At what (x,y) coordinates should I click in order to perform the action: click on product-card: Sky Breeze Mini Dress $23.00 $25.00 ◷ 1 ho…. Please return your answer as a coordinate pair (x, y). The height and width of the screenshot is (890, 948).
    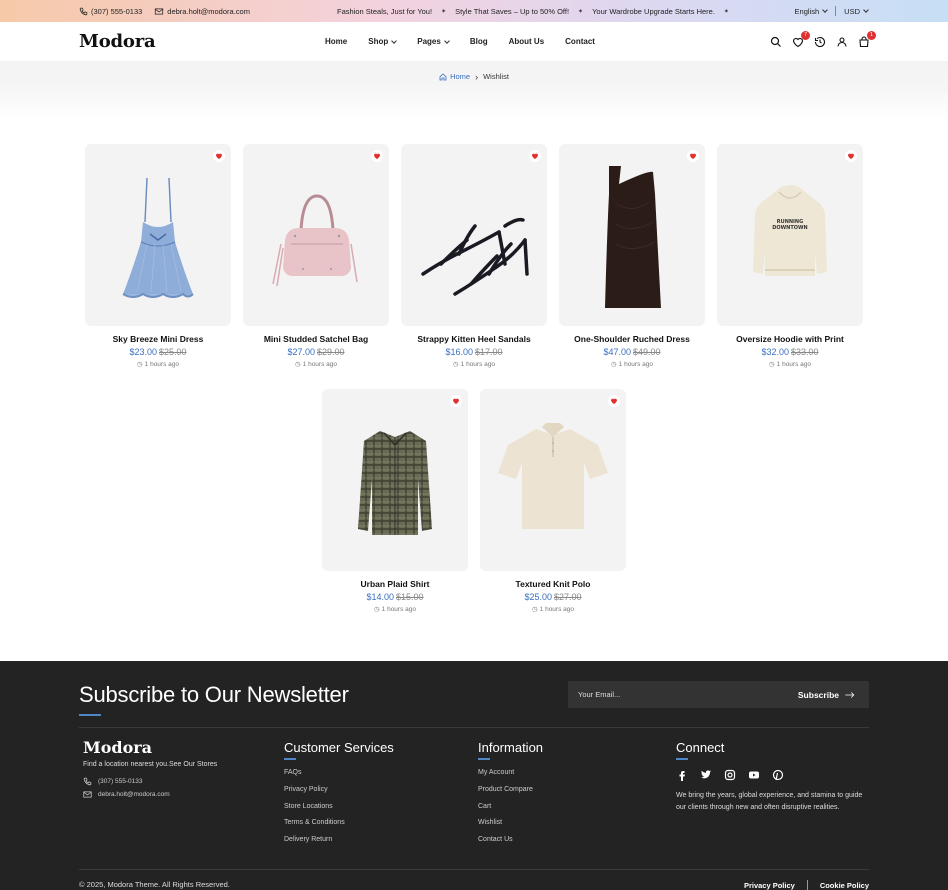
    Looking at the image, I should click on (158, 256).